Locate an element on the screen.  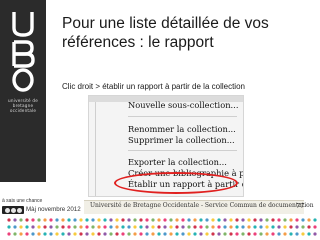
page-number: 77 is located at coordinates (300, 206).